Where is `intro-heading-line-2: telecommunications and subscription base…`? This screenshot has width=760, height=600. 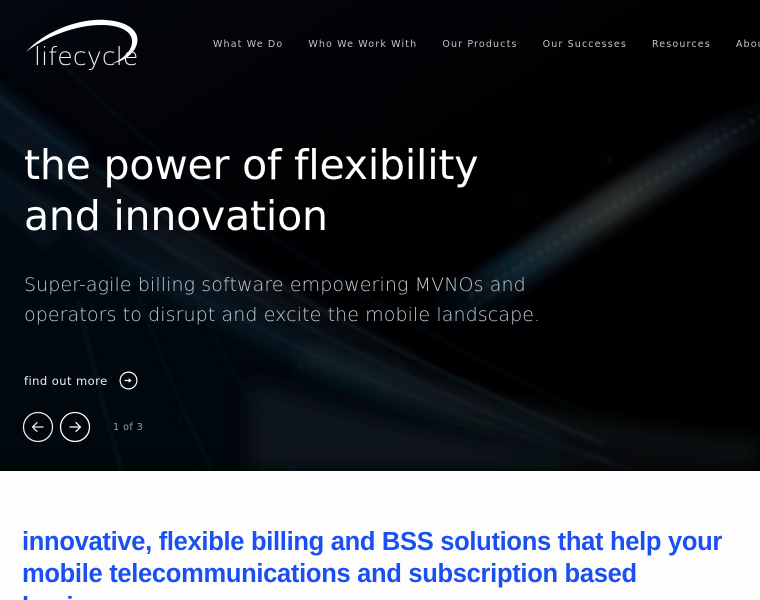 intro-heading-line-2: telecommunications and subscription base… is located at coordinates (329, 580).